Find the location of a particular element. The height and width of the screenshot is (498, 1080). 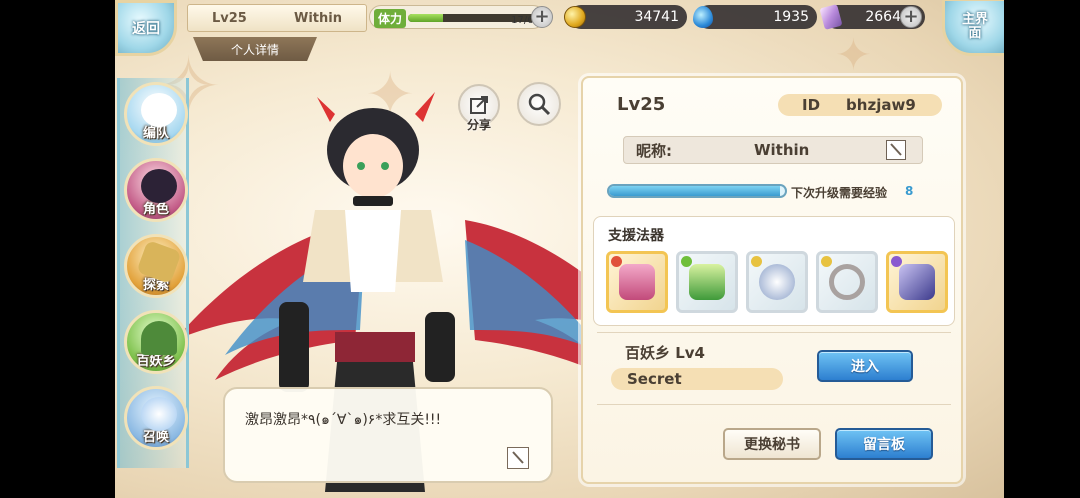

side-nav: 编队 角色 探索 百妖乡 召唤 is located at coordinates (153, 273).